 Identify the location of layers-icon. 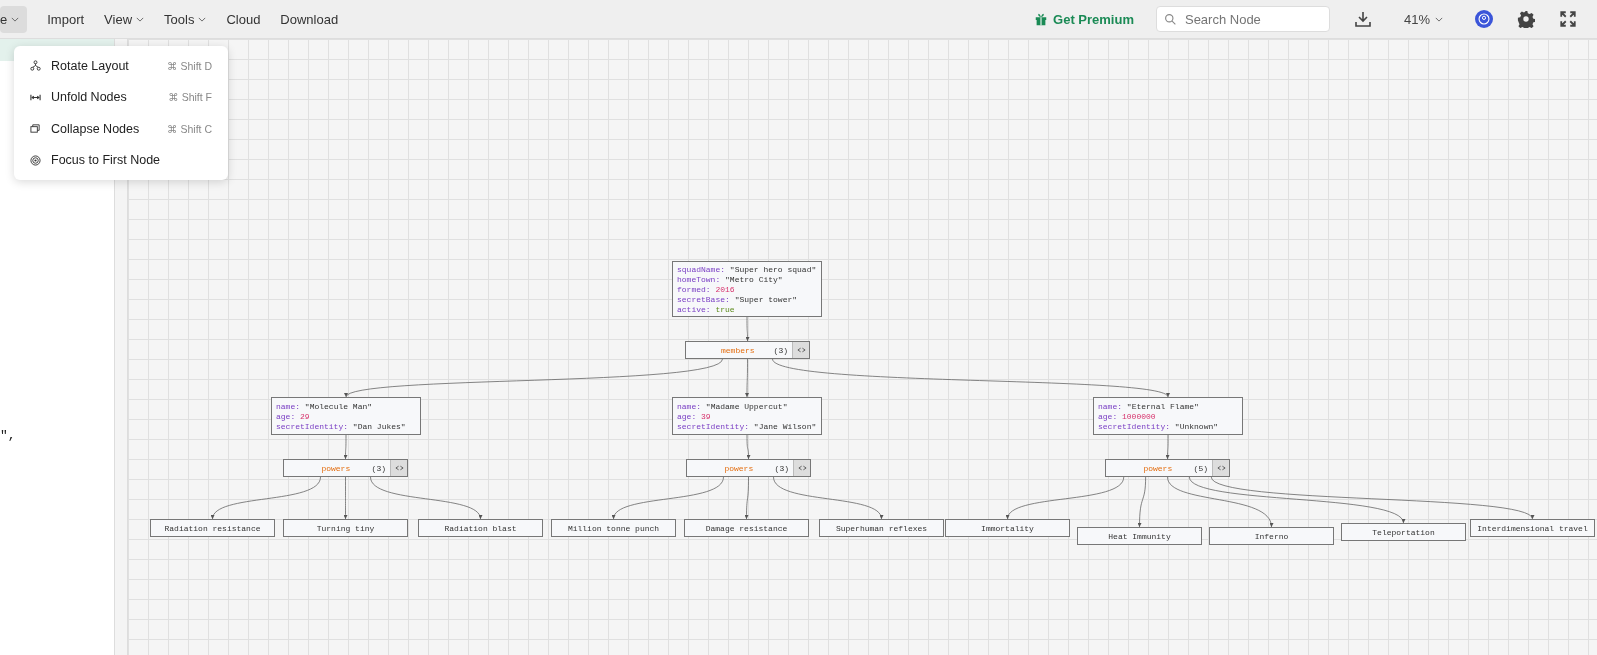
(35, 129).